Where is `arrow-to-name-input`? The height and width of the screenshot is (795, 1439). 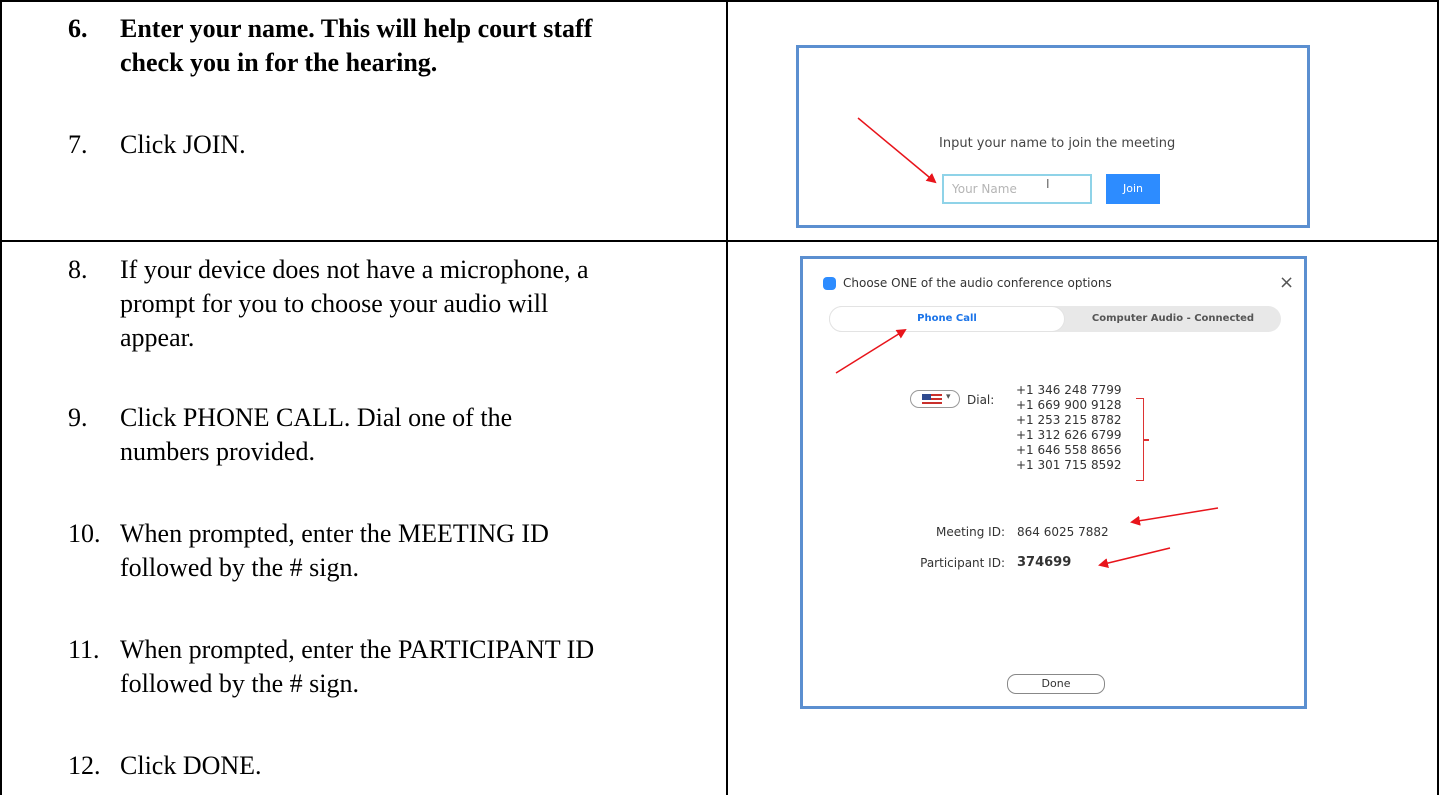
arrow-to-name-input is located at coordinates (897, 150).